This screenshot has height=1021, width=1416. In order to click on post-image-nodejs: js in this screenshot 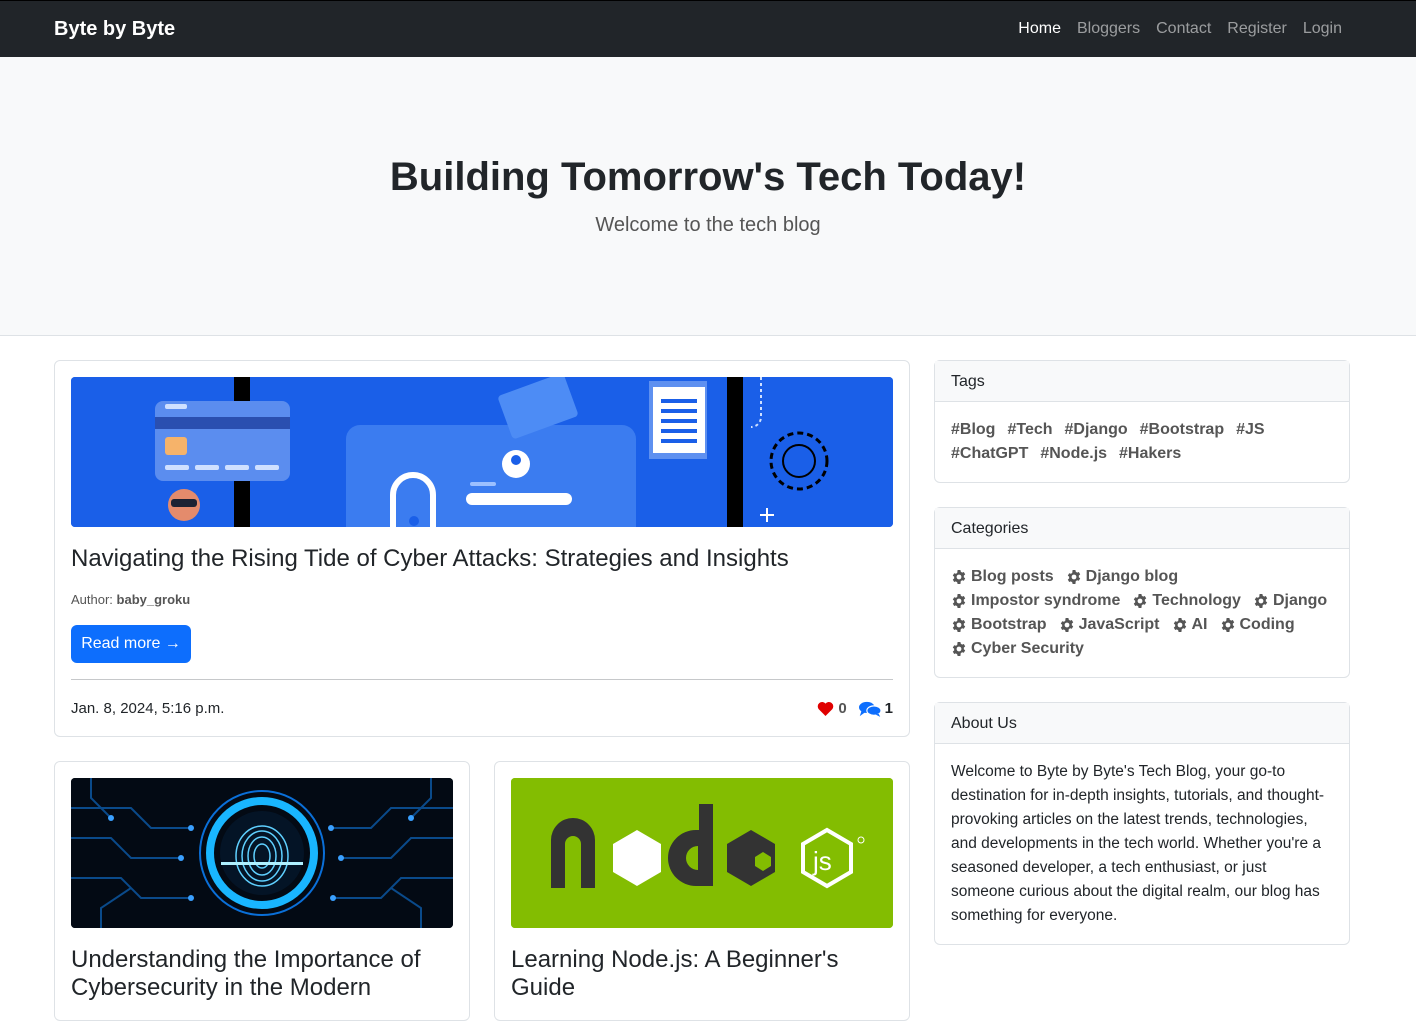, I will do `click(702, 853)`.